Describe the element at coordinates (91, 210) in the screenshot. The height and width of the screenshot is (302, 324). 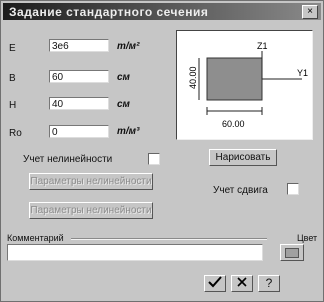
I see `nonlinear-params-button-2: Параметры нелинейности` at that location.